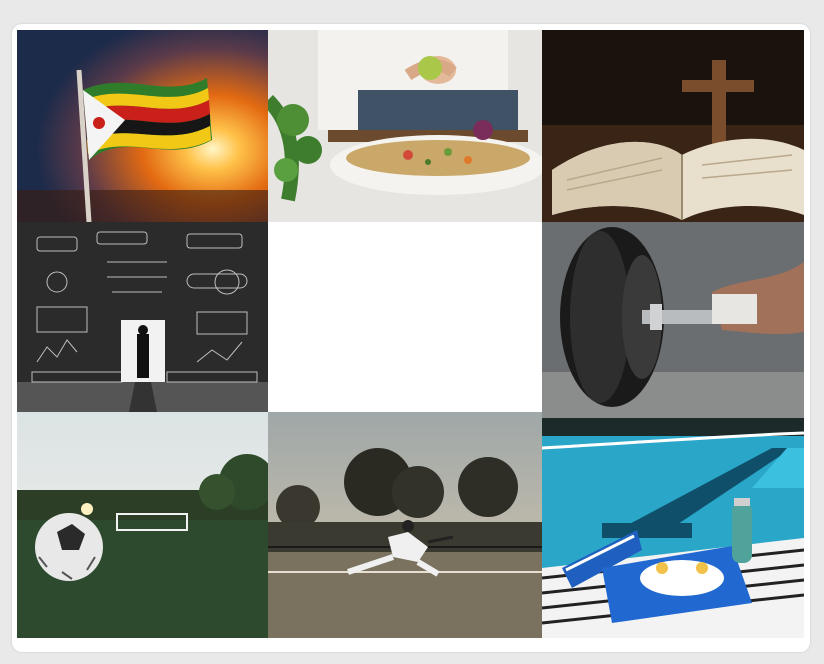  What do you see at coordinates (673, 528) in the screenshot?
I see `image-swimming-pool` at bounding box center [673, 528].